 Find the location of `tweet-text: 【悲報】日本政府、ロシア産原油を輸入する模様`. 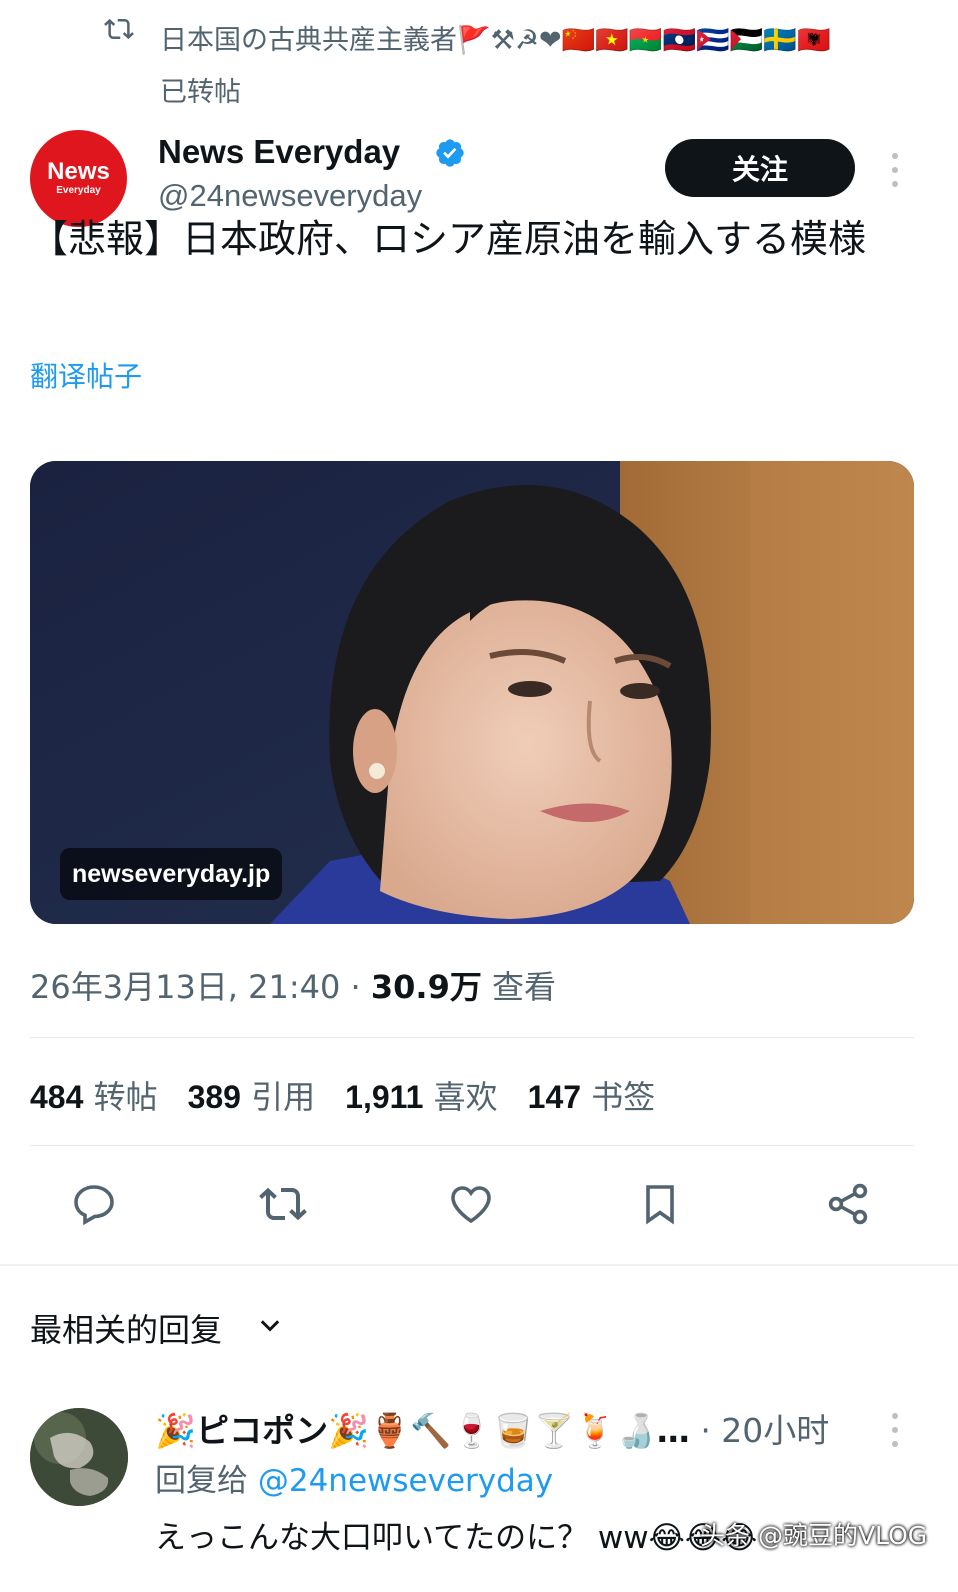

tweet-text: 【悲報】日本政府、ロシア産原油を輸入する模様 is located at coordinates (448, 239).